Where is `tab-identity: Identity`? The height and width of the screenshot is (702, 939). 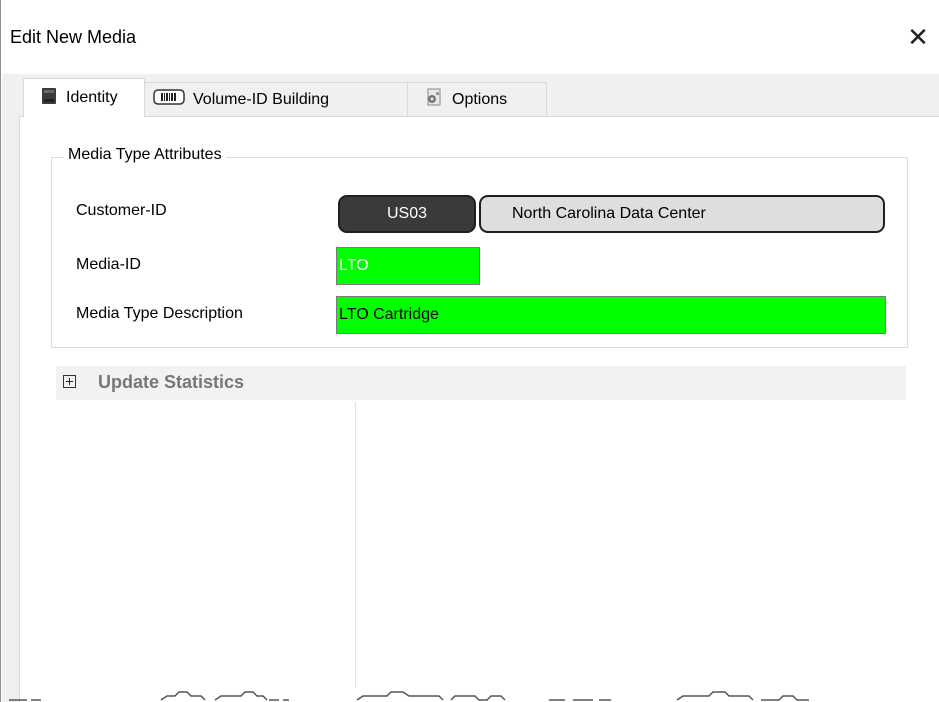
tab-identity: Identity is located at coordinates (84, 97).